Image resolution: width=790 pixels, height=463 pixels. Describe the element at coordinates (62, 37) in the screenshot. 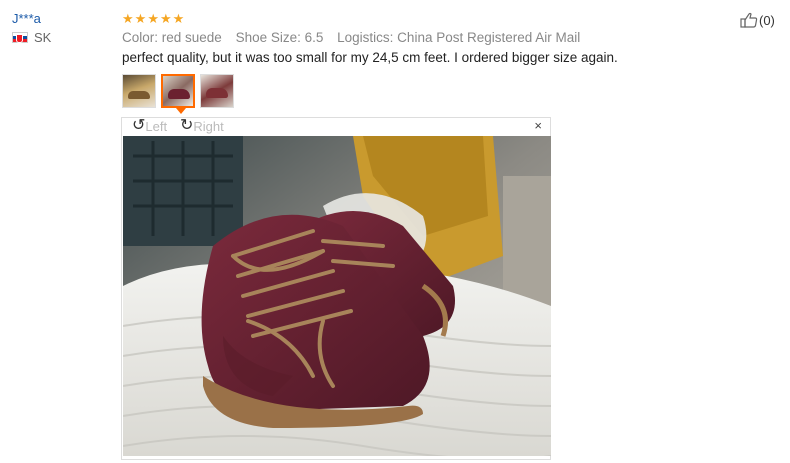

I see `reviewer-country: SK` at that location.